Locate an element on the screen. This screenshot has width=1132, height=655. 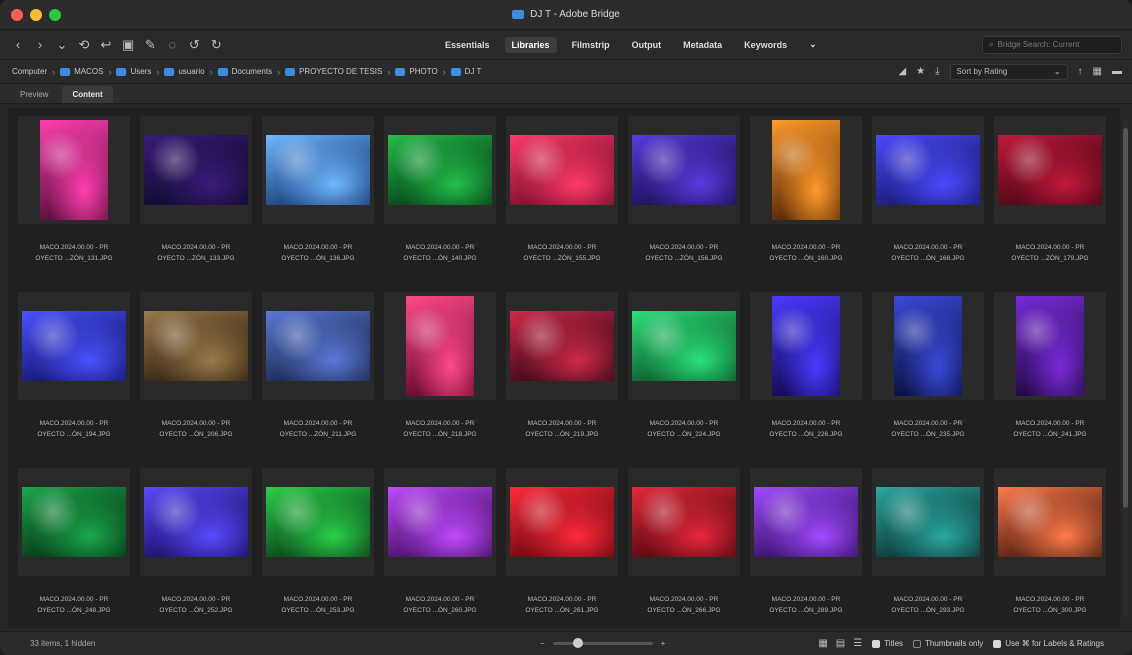
thumbnail-item: MACO.2024.00.00 - PR OYECTO ...ÓN_253.JPG is located at coordinates (318, 548).